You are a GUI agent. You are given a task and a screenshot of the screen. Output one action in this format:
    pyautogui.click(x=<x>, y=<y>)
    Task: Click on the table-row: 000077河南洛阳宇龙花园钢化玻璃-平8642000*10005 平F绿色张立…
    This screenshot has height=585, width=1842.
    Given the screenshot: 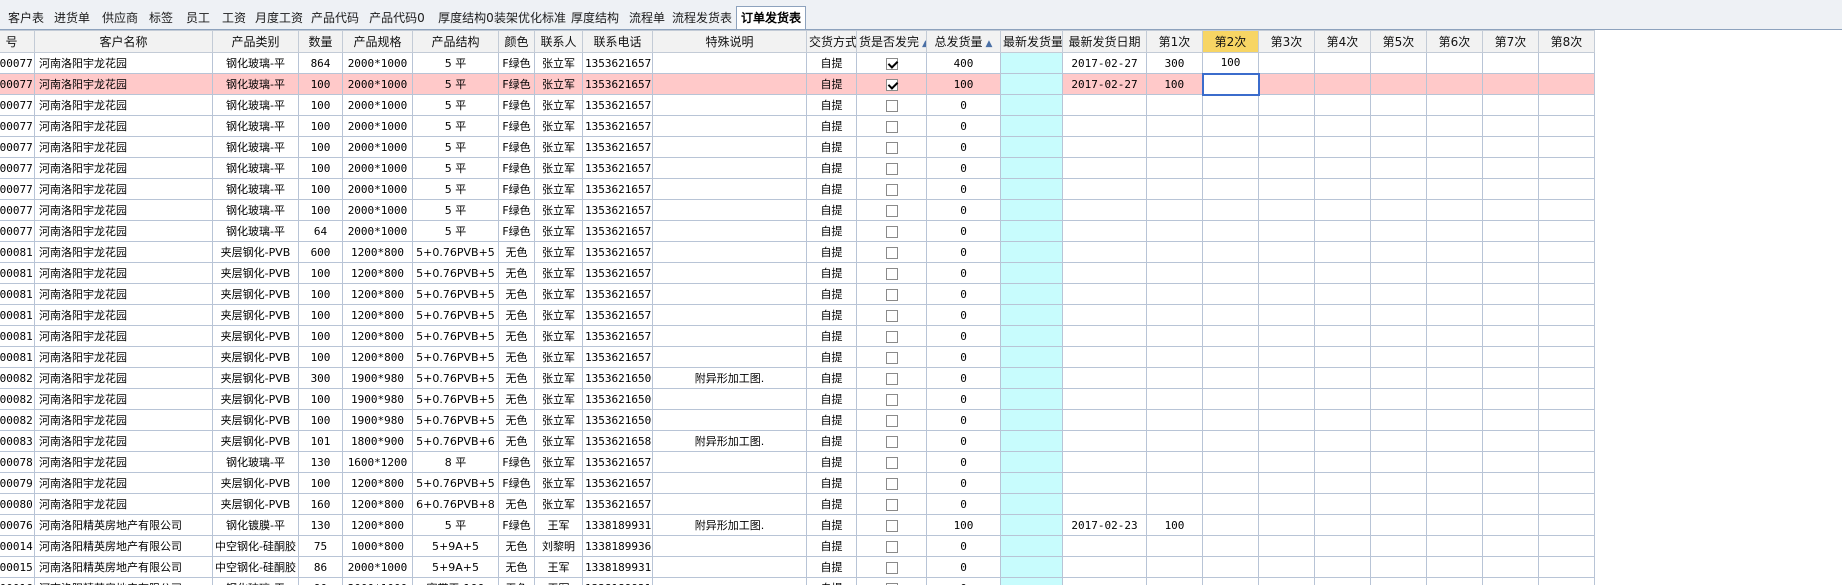 What is the action you would take?
    pyautogui.click(x=797, y=63)
    